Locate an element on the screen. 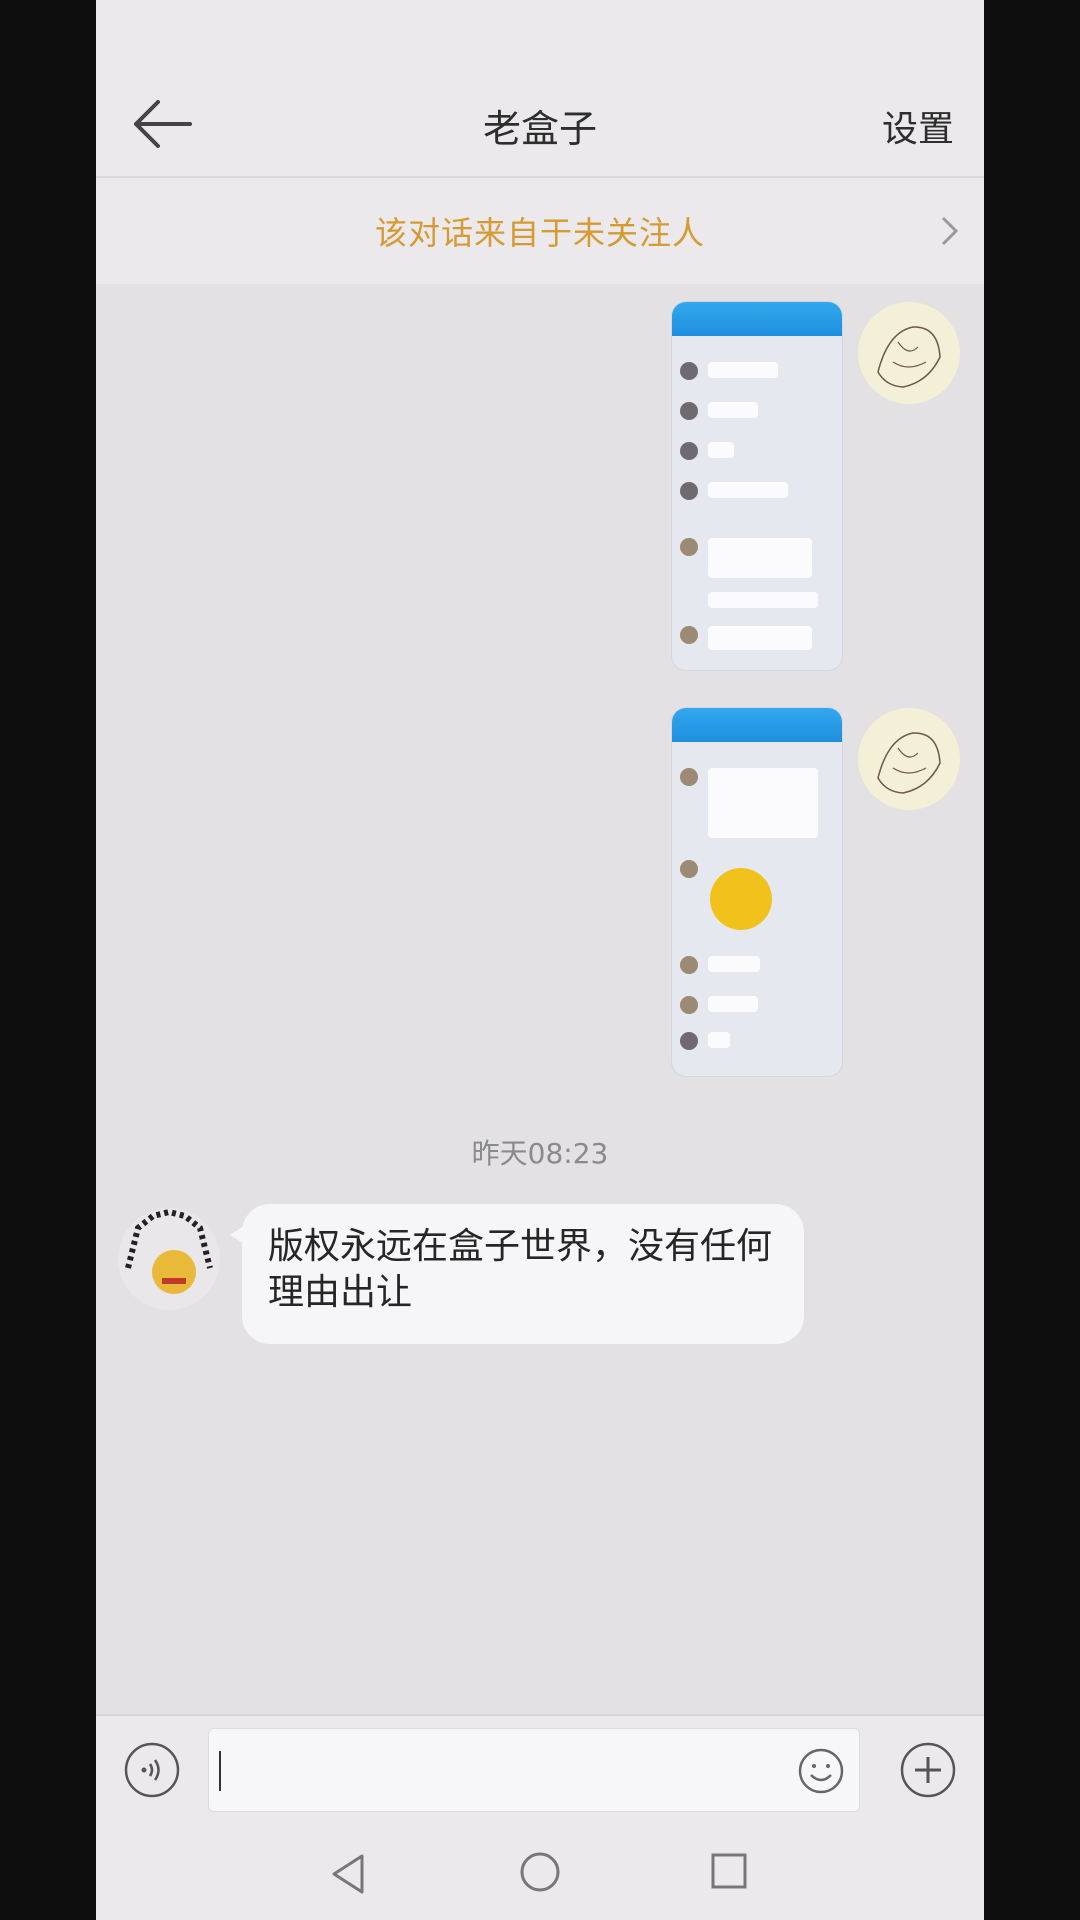  voice-icon is located at coordinates (152, 1770).